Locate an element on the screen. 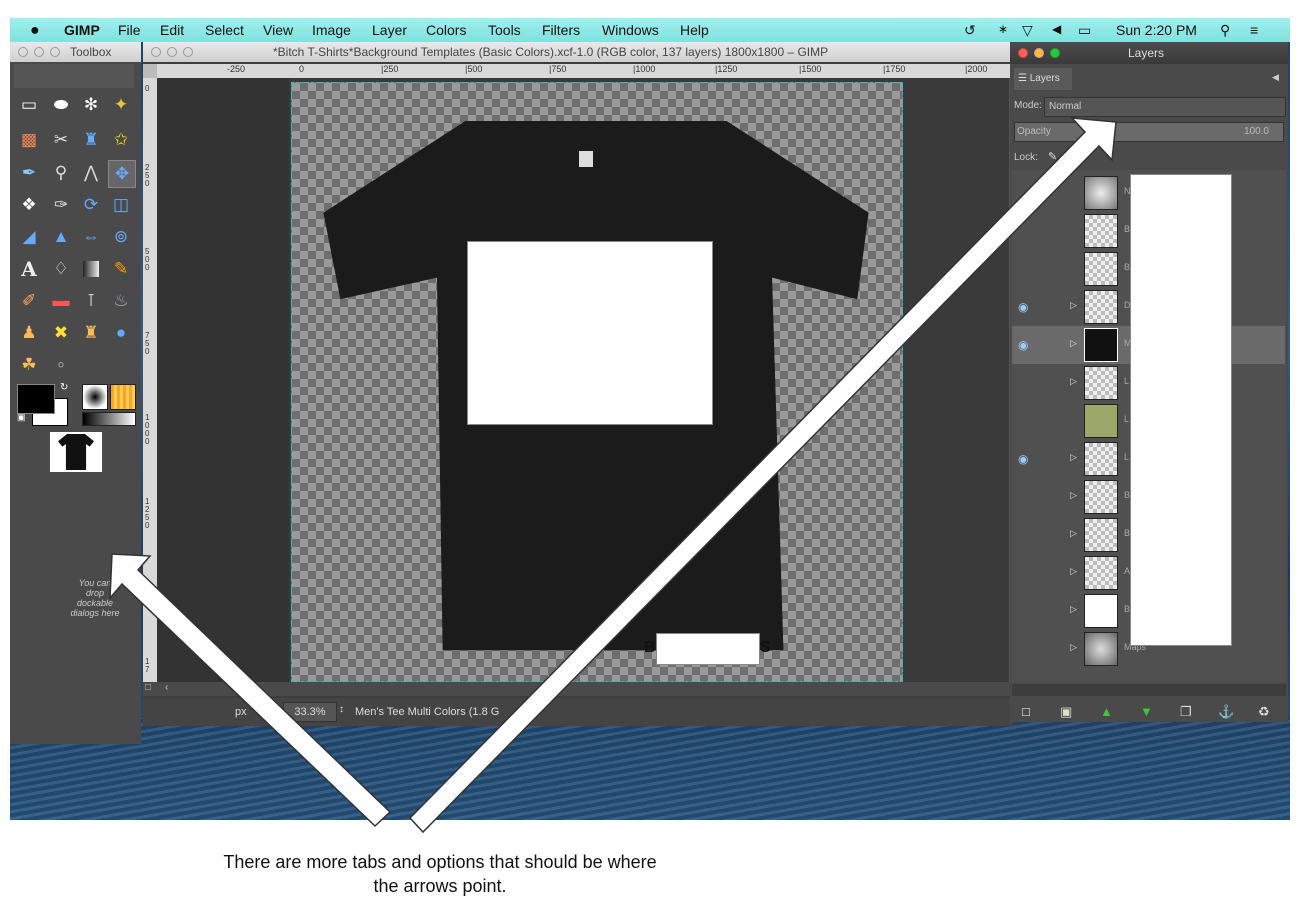  caption-line-2: the arrows point. is located at coordinates (440, 886).